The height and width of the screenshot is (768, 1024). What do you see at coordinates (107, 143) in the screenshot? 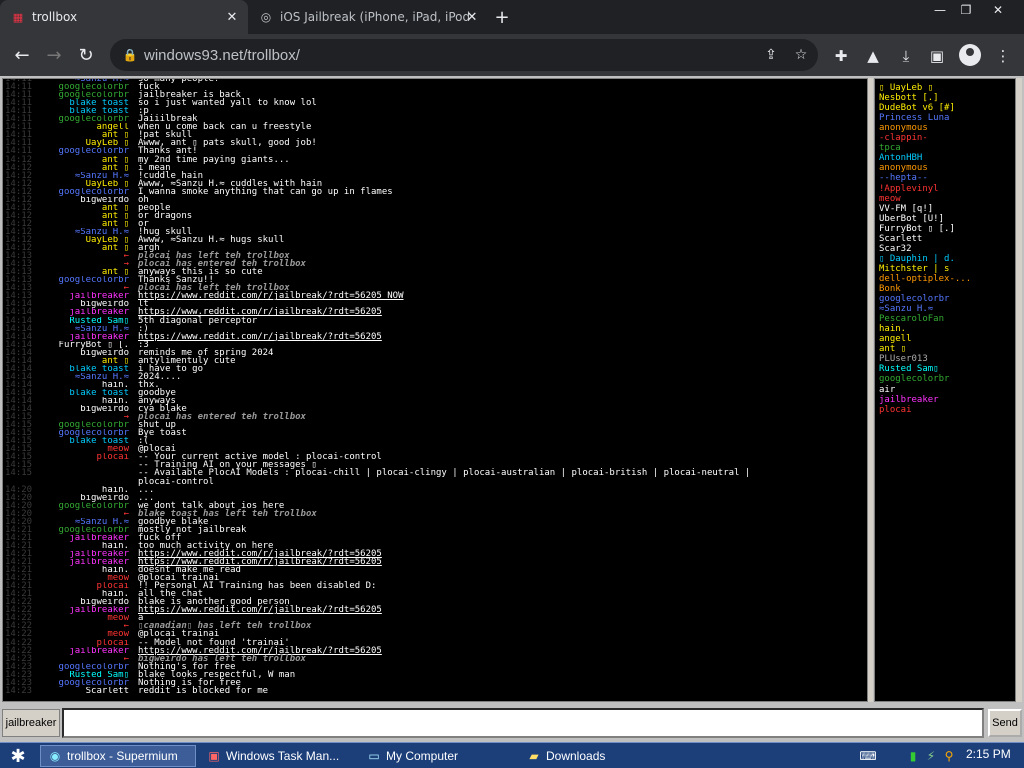
I see `message-nick: UayLeb ▯` at bounding box center [107, 143].